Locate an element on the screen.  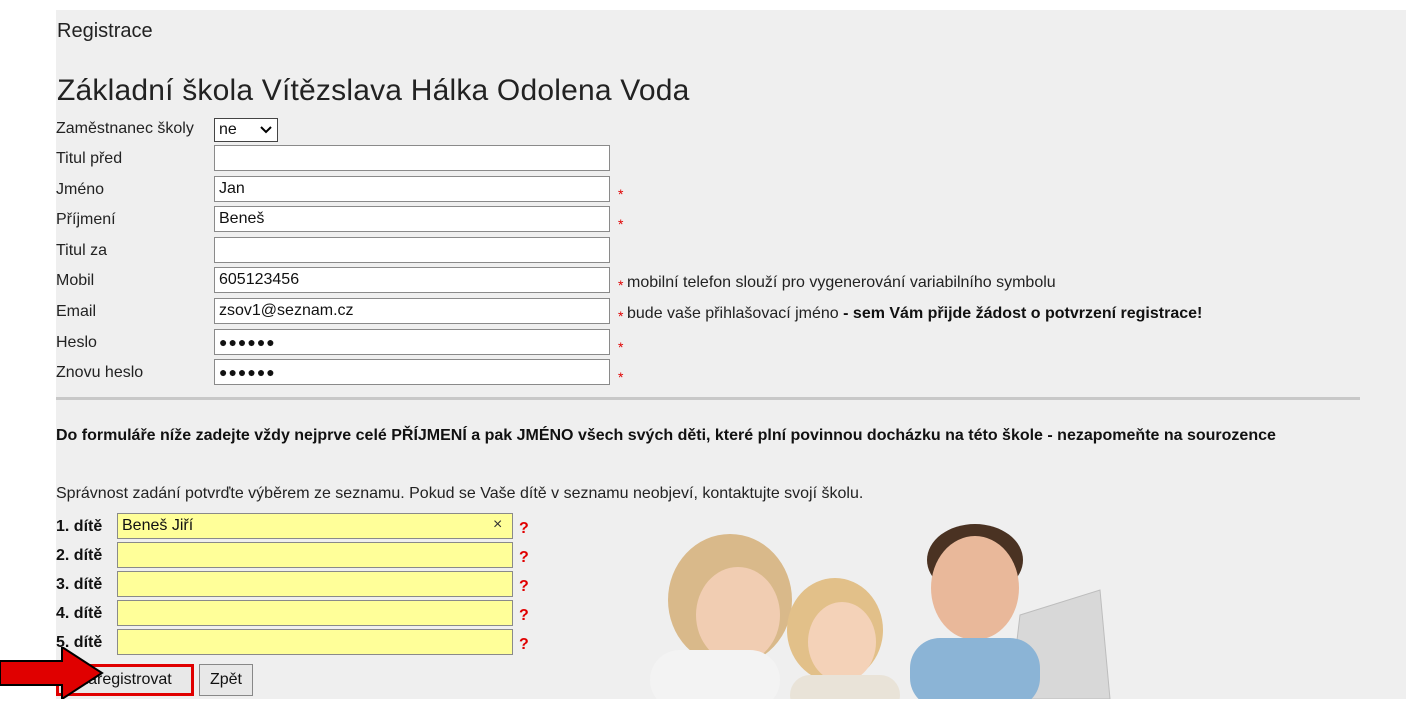
child-3-label: 3. dítě is located at coordinates (79, 584).